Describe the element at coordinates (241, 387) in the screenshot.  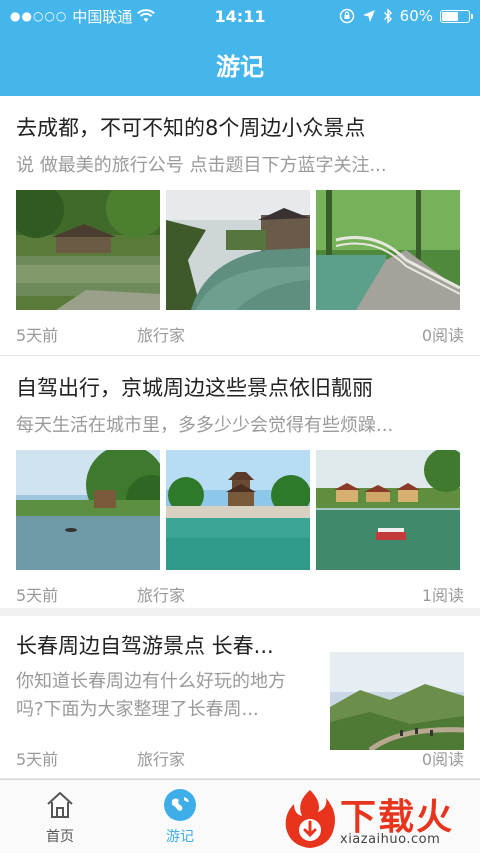
I see `article-title: 自驾出行，京城周边这些景点依旧靓丽` at that location.